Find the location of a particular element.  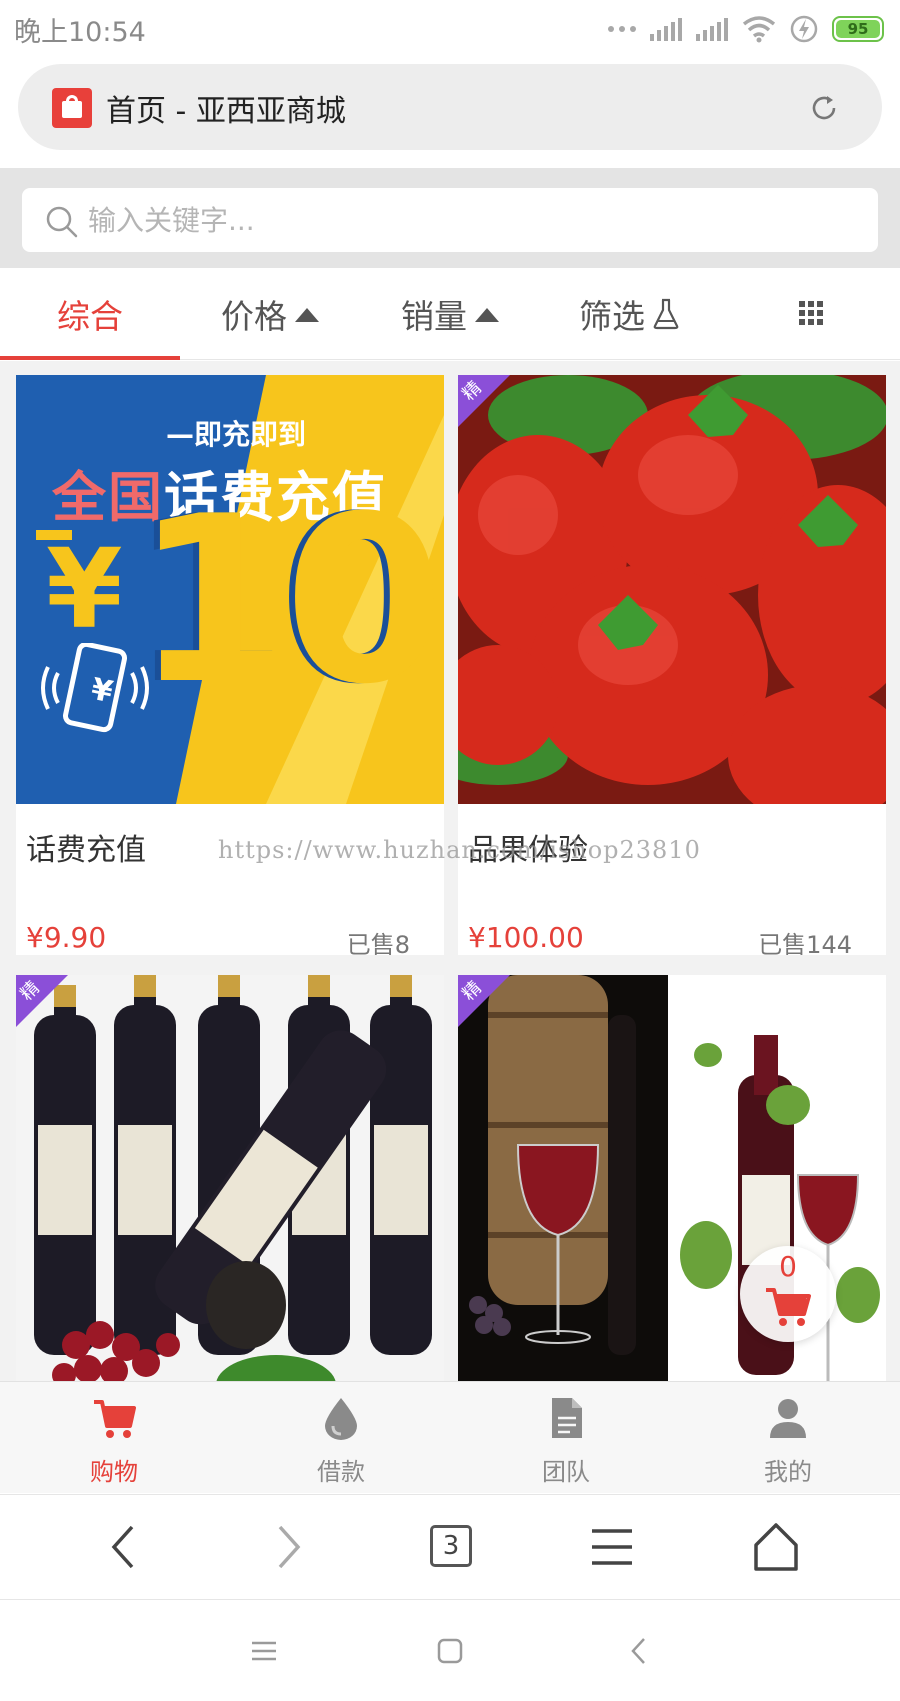

nav-item-team: 团队 is located at coordinates (566, 1438).